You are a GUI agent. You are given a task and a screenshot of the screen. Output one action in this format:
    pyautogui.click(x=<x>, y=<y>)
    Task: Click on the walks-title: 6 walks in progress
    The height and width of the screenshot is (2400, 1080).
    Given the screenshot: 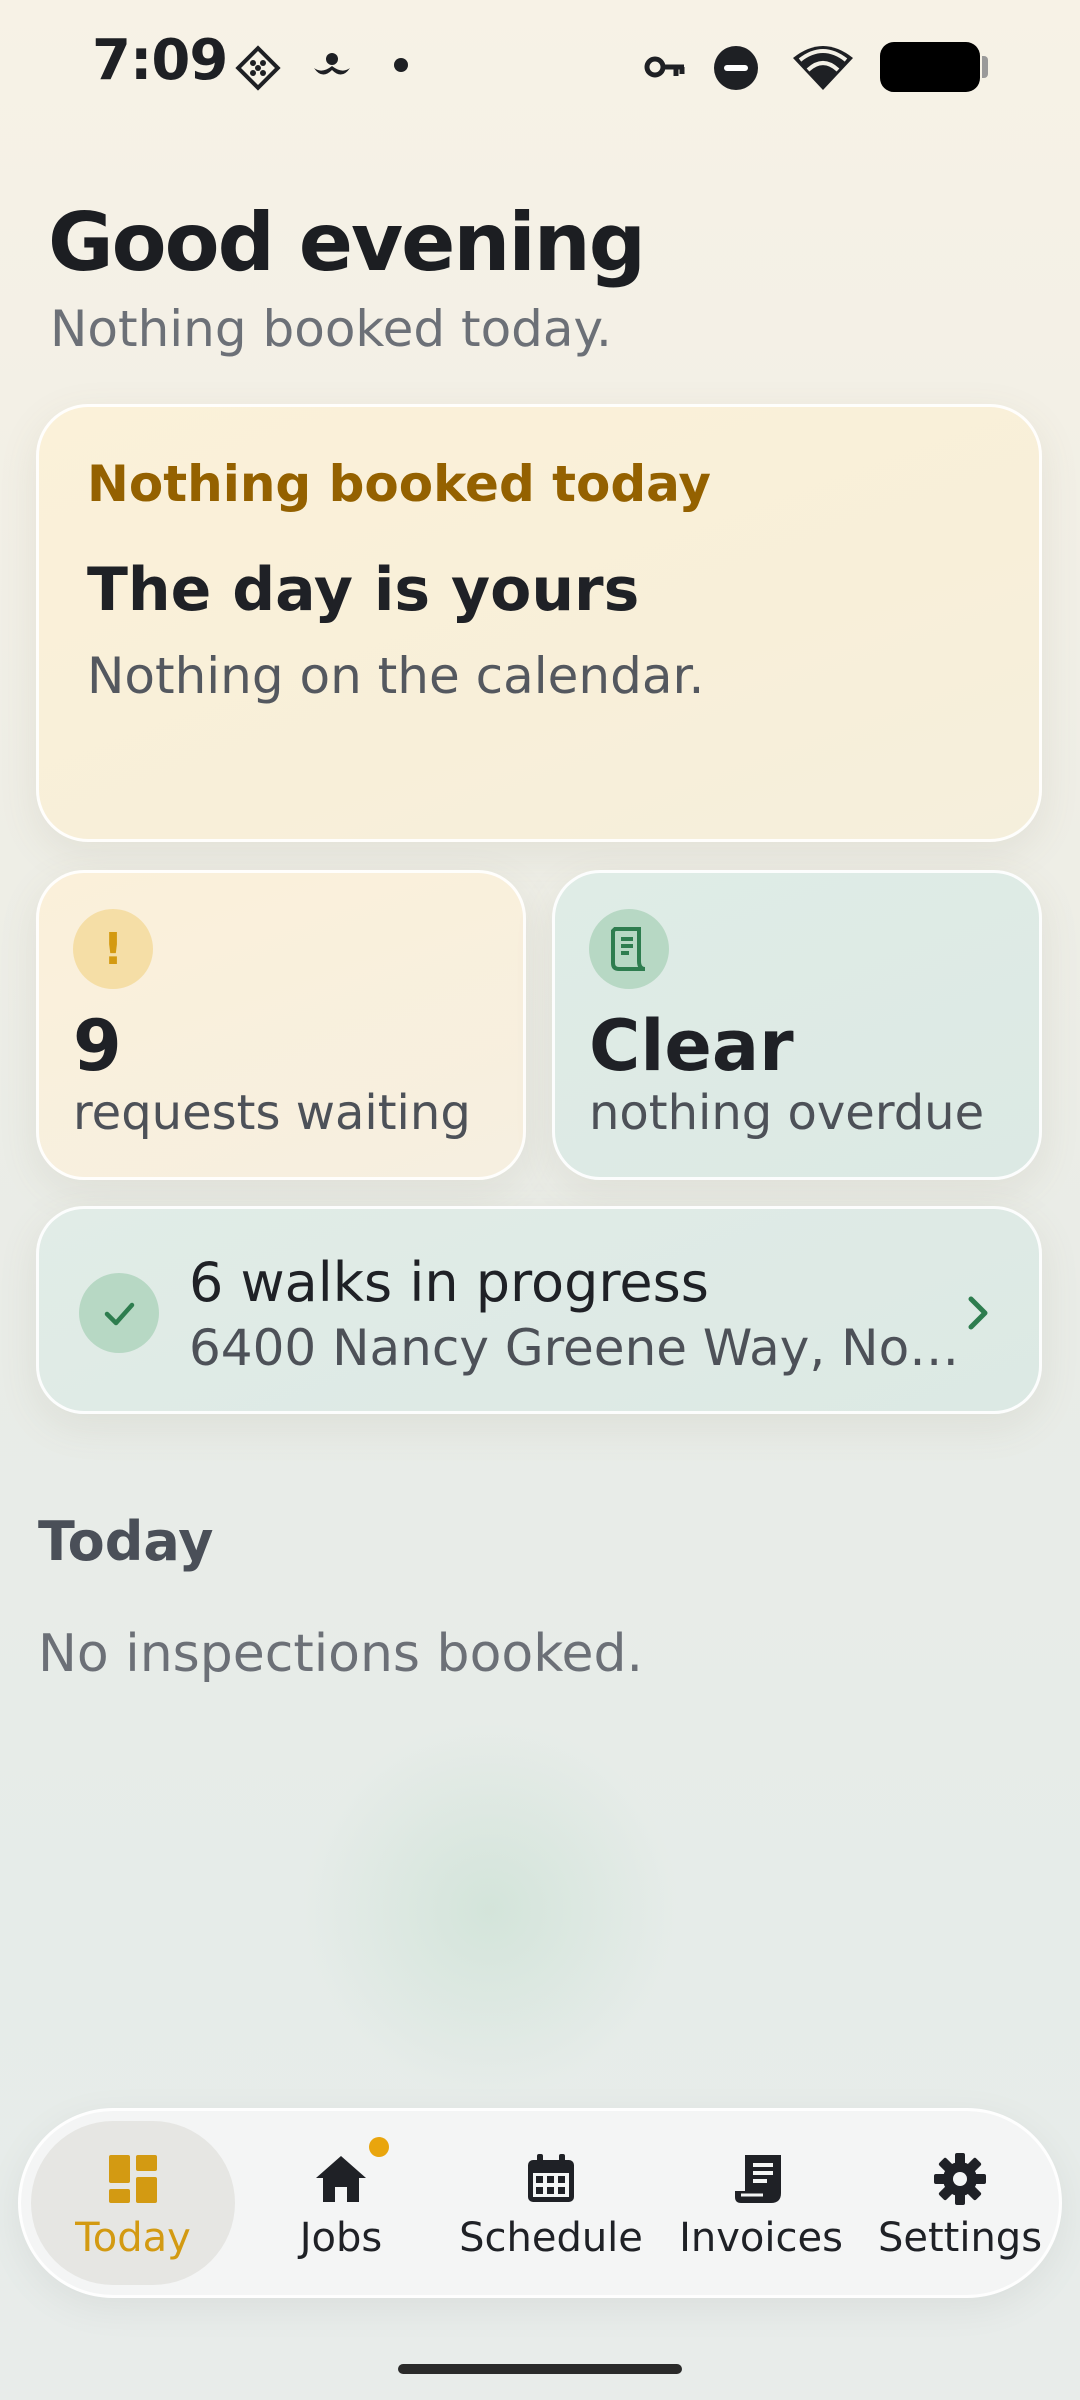 What is the action you would take?
    pyautogui.click(x=449, y=1282)
    